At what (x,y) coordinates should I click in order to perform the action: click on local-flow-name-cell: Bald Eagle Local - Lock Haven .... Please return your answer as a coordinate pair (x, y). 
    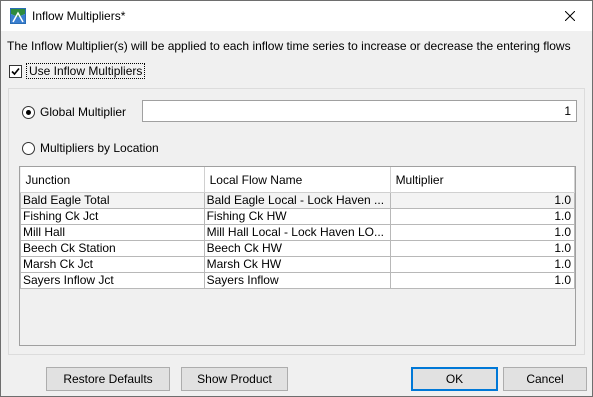
    Looking at the image, I should click on (297, 200).